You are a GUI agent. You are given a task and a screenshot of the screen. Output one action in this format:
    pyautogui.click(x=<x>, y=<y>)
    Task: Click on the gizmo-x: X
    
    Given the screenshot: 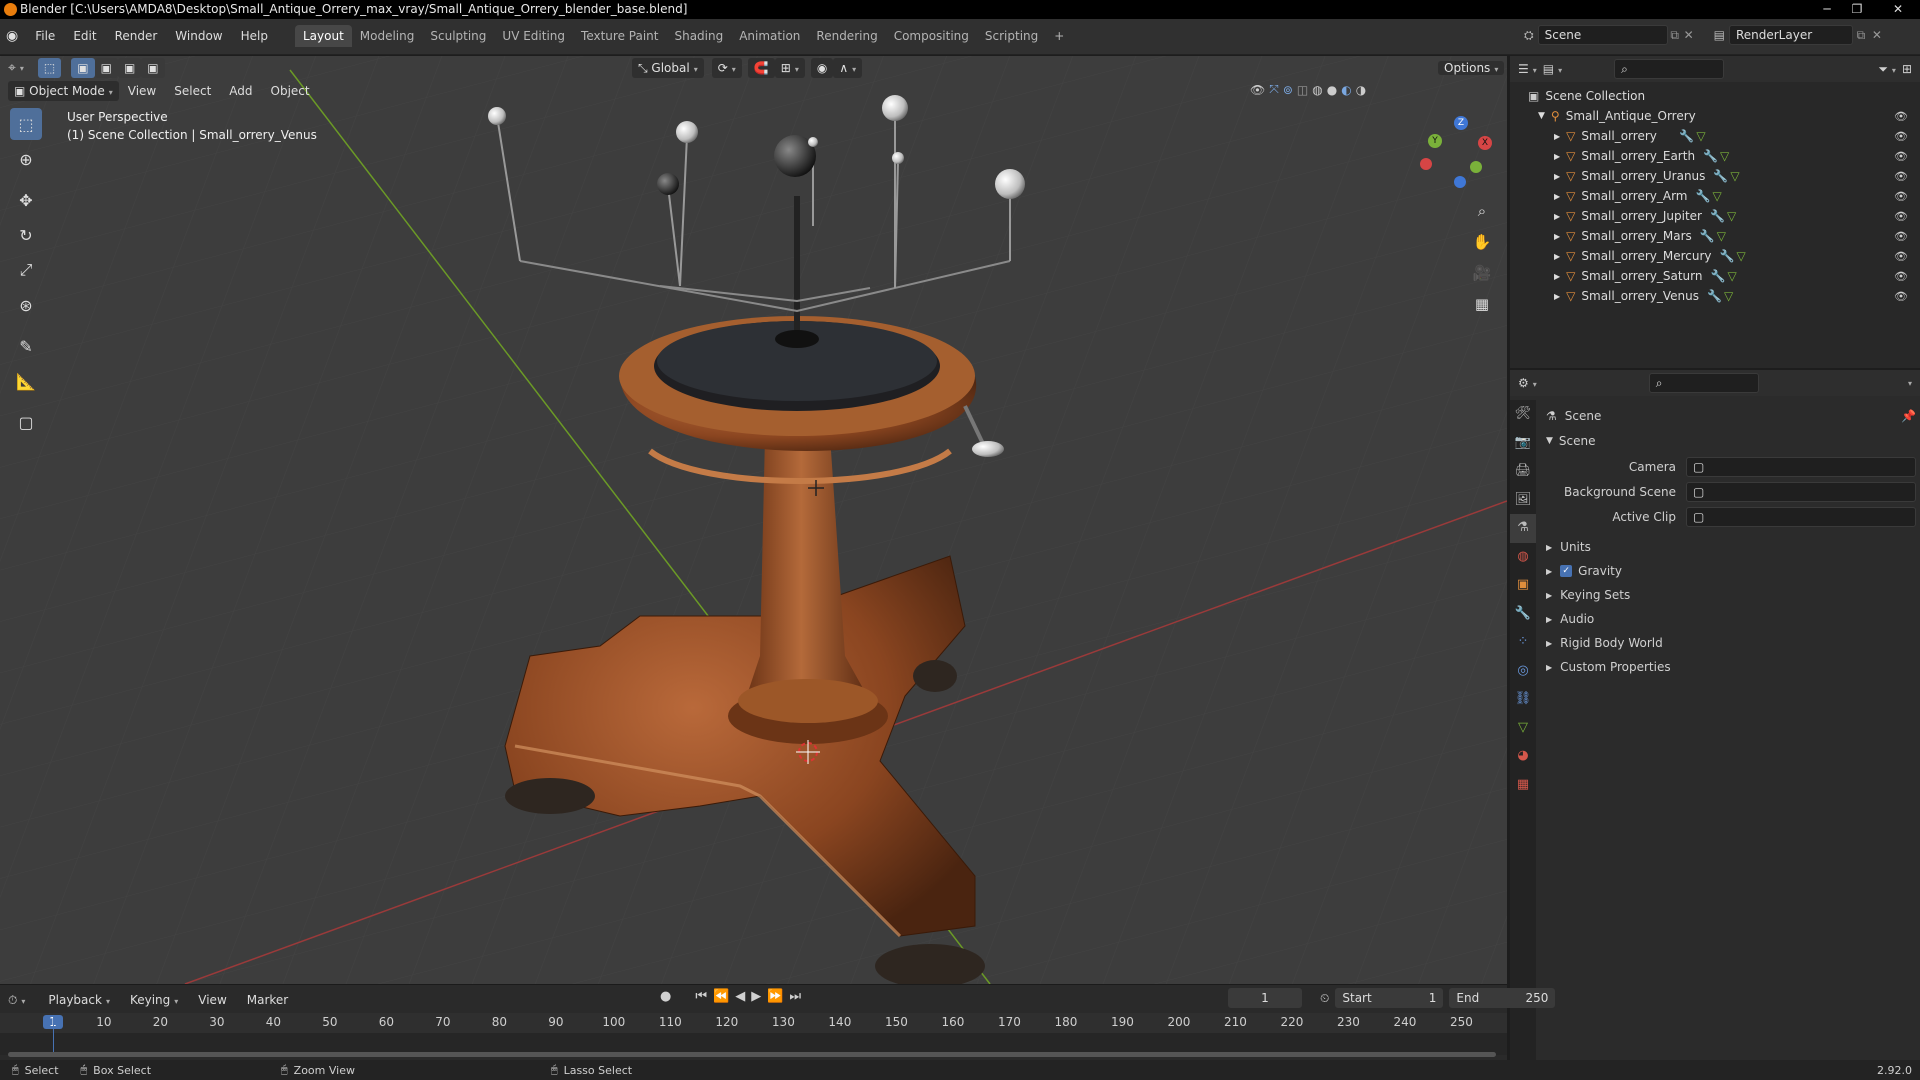 What is the action you would take?
    pyautogui.click(x=1485, y=143)
    